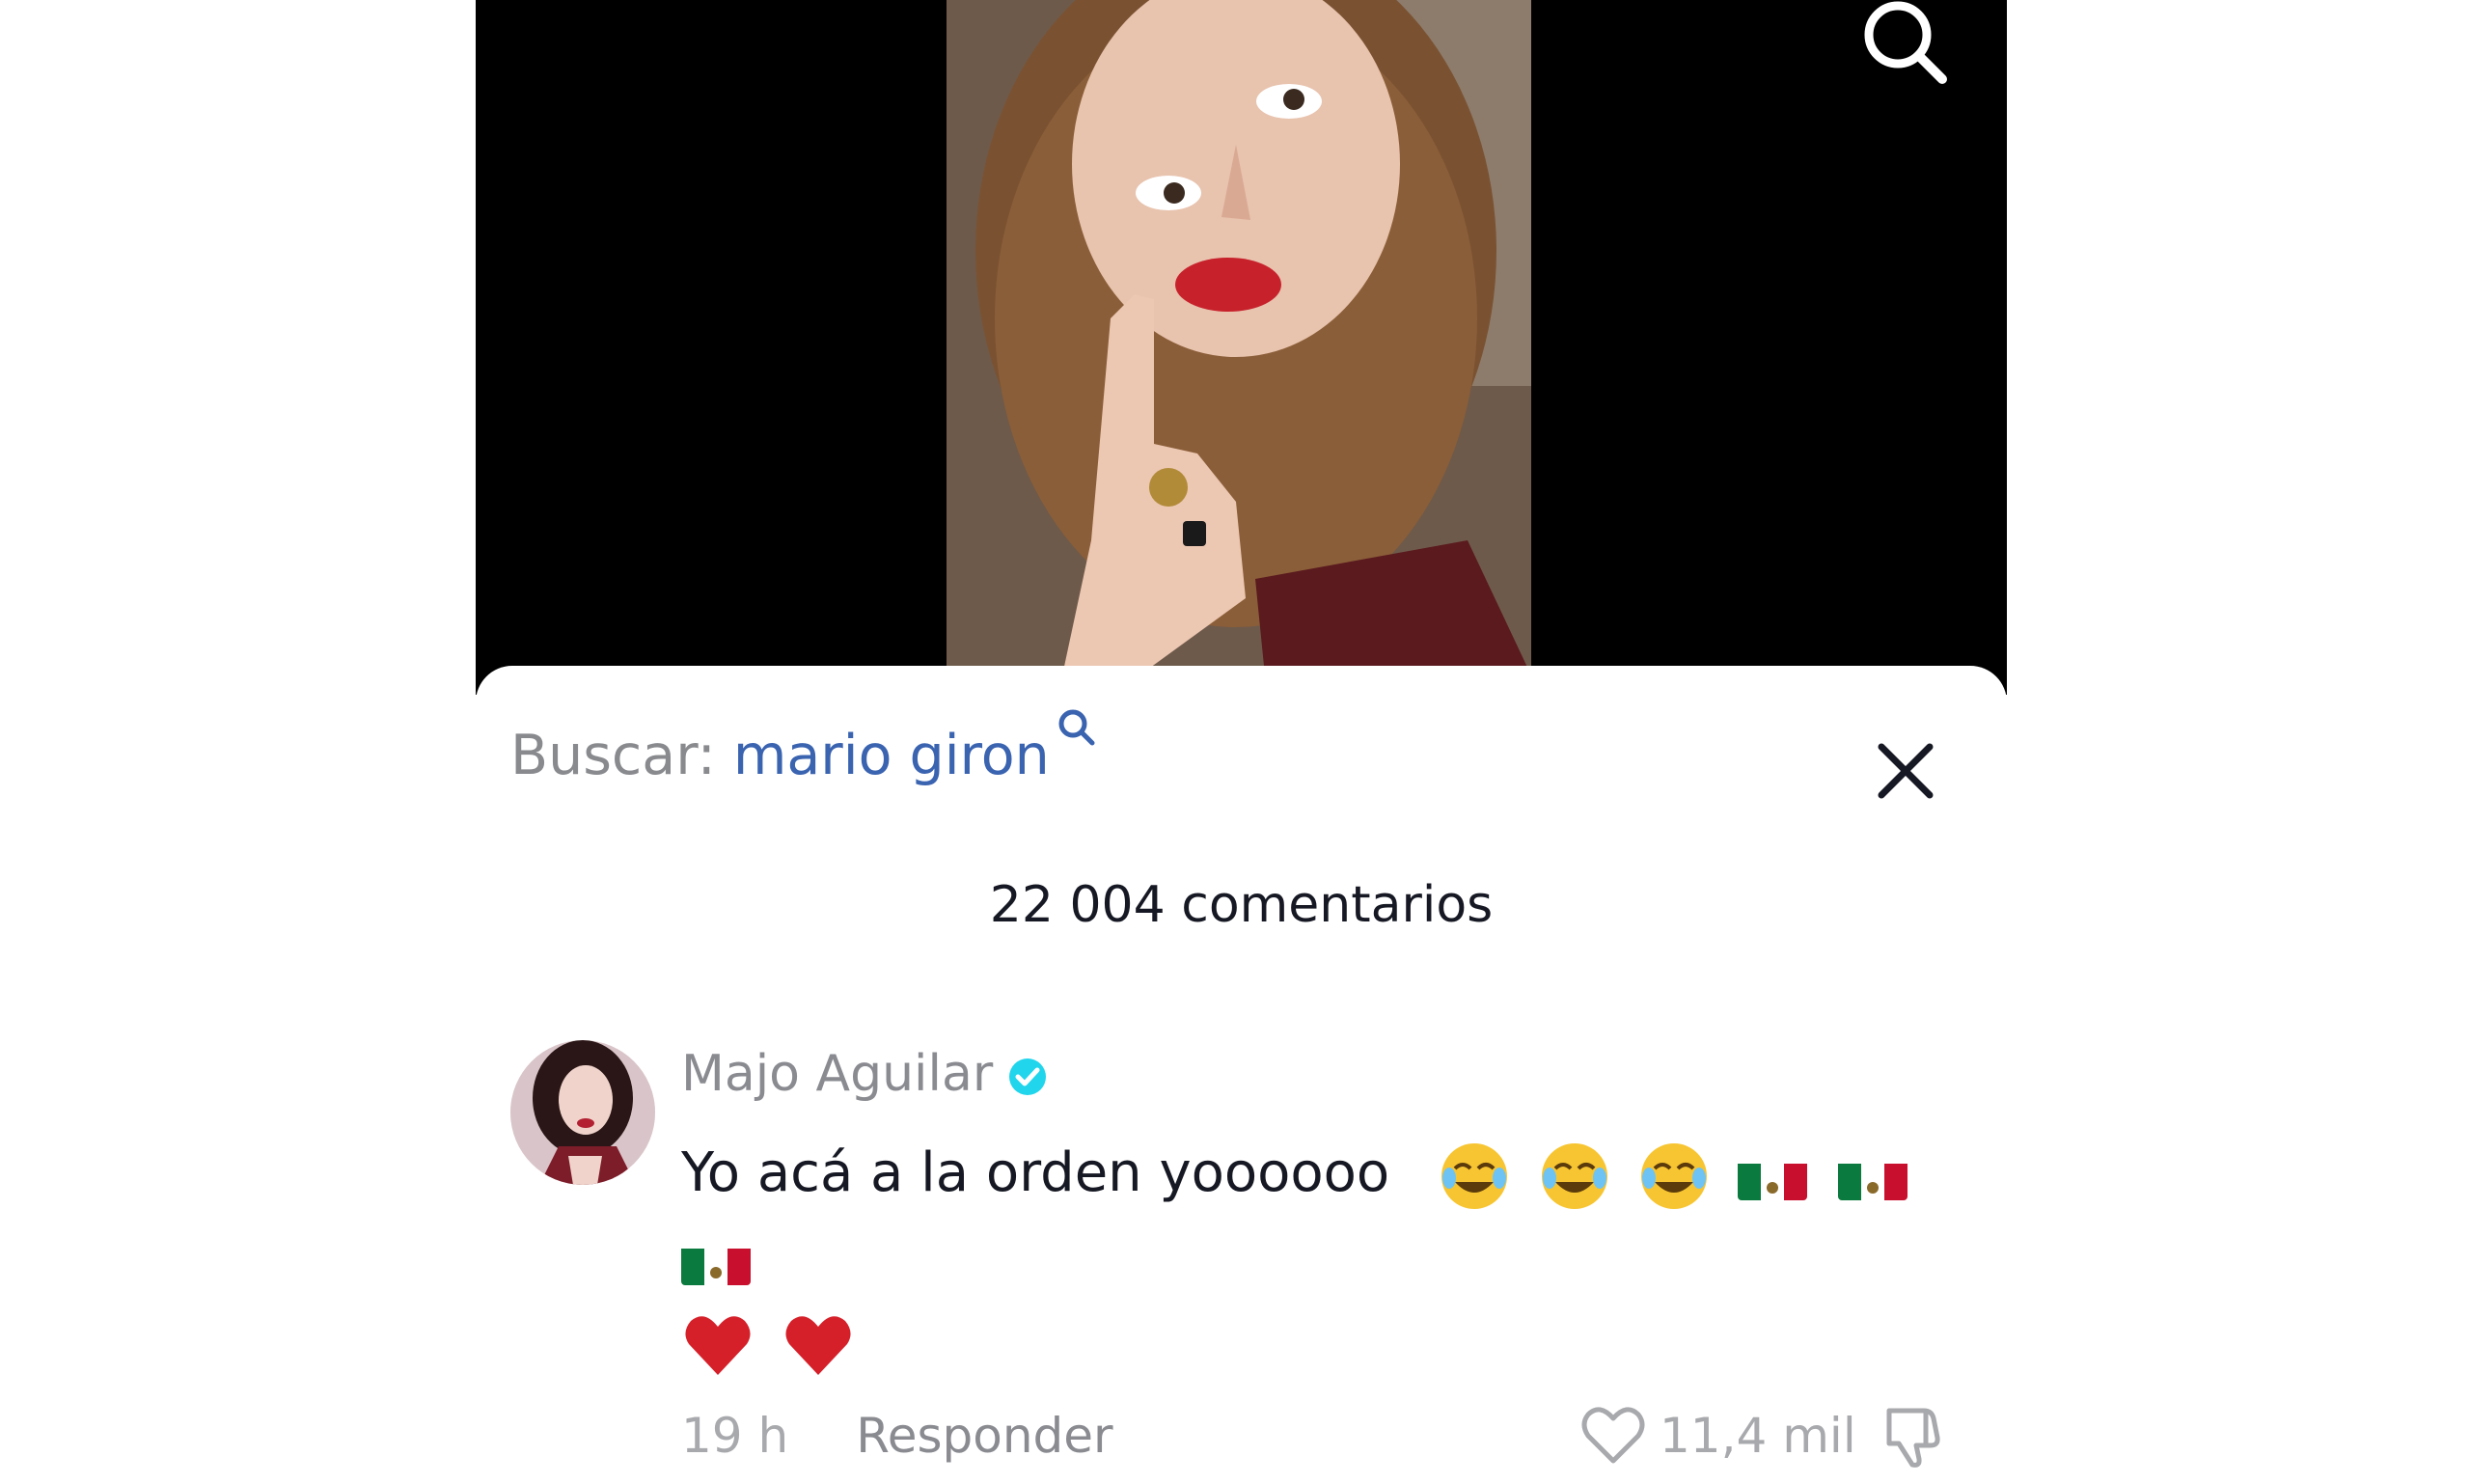  Describe the element at coordinates (1905, 771) in the screenshot. I see `close-icon` at that location.